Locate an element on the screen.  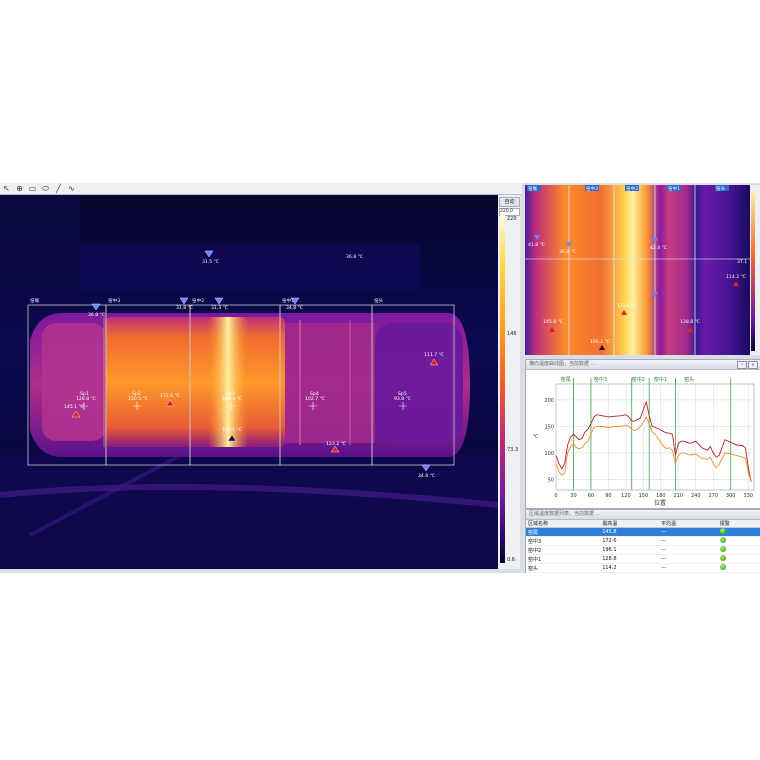
table-row: 窑中1 128.8 --- is located at coordinates (643, 559).